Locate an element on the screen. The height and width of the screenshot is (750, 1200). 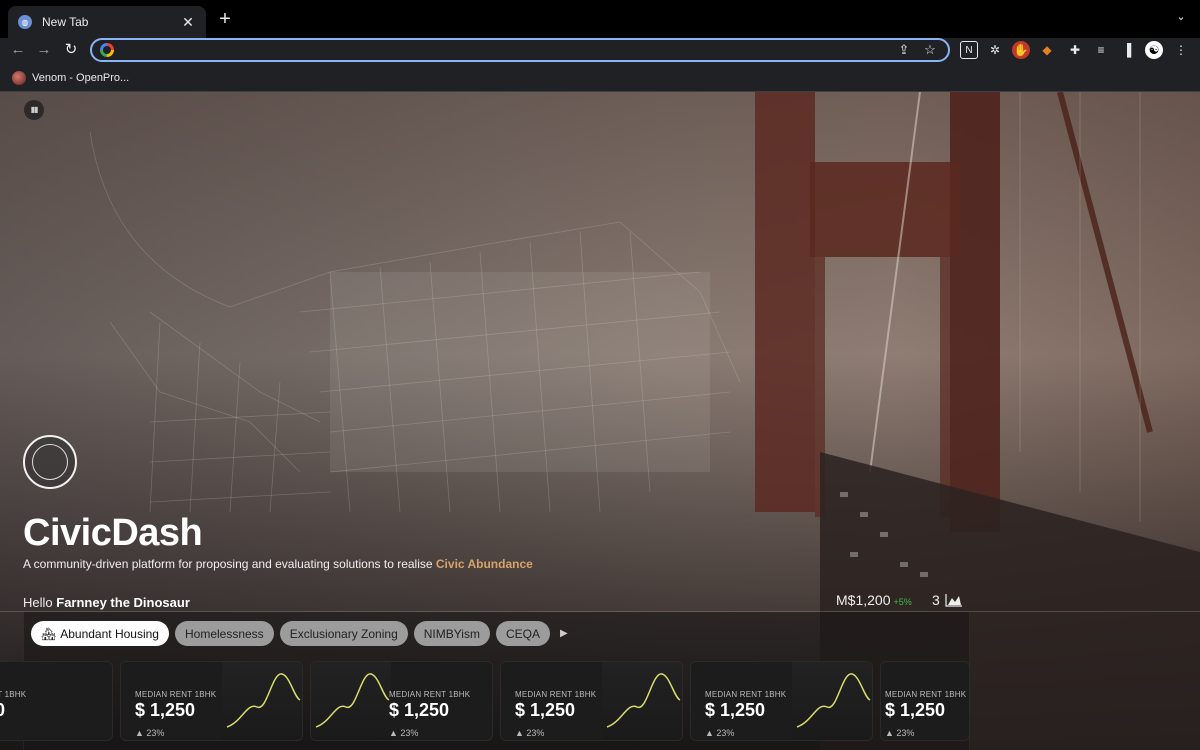
tag-ceqa: CEQA is located at coordinates (522, 633).